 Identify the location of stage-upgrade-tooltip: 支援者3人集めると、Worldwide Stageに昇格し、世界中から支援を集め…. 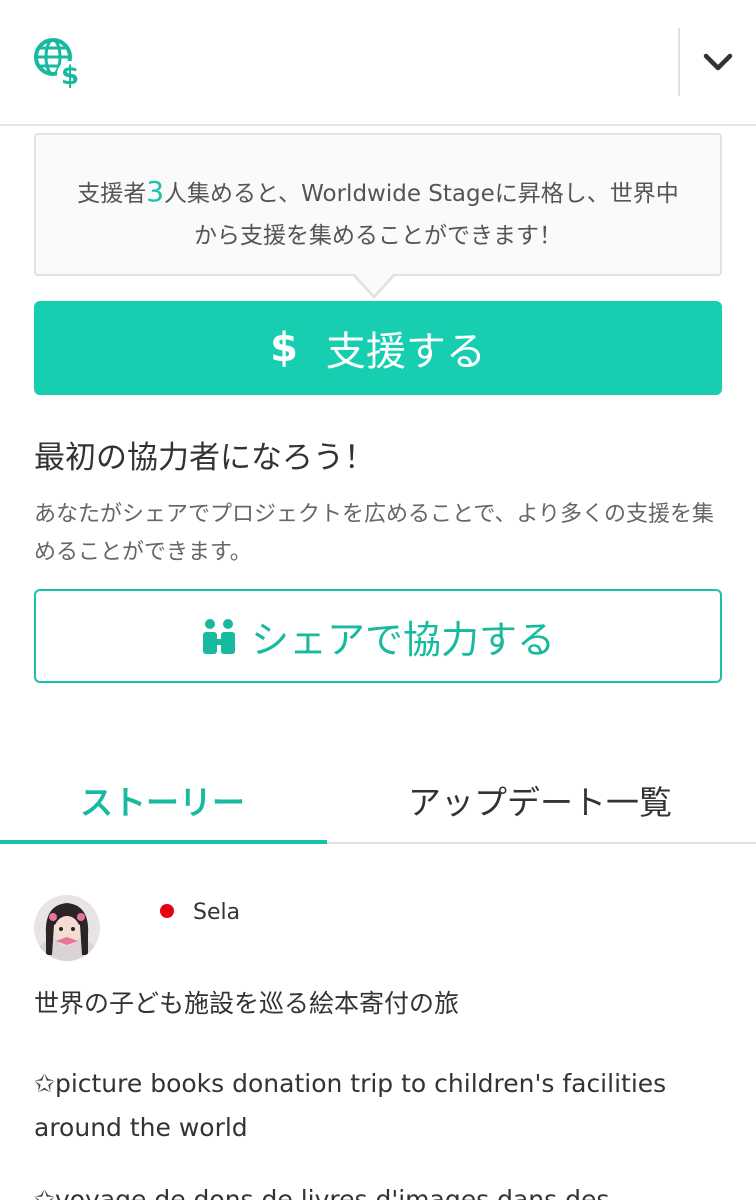
(378, 204).